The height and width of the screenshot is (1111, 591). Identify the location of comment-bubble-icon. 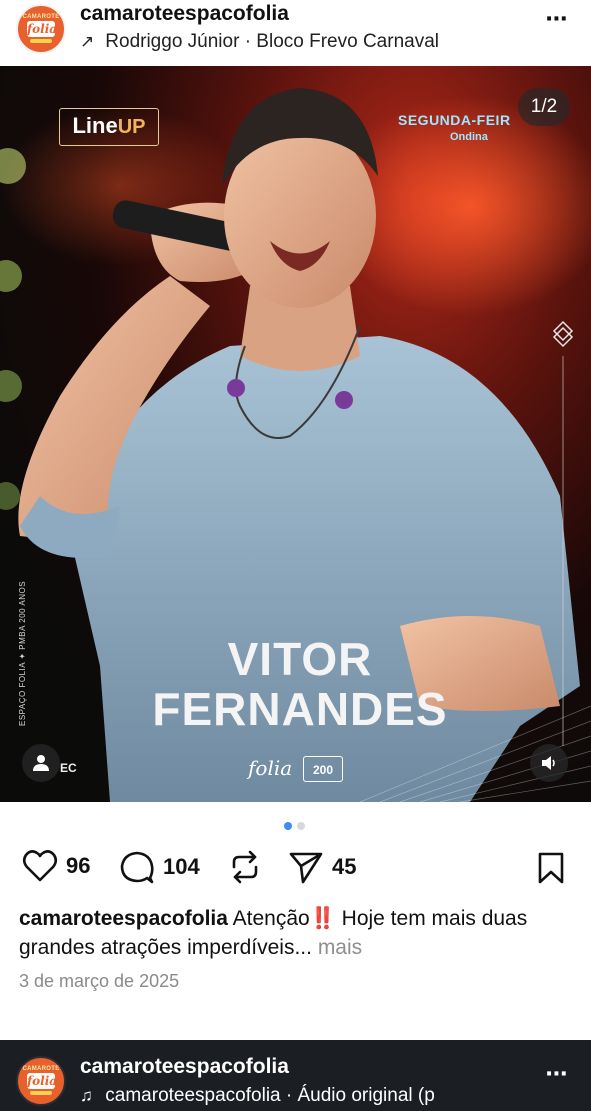
(137, 867).